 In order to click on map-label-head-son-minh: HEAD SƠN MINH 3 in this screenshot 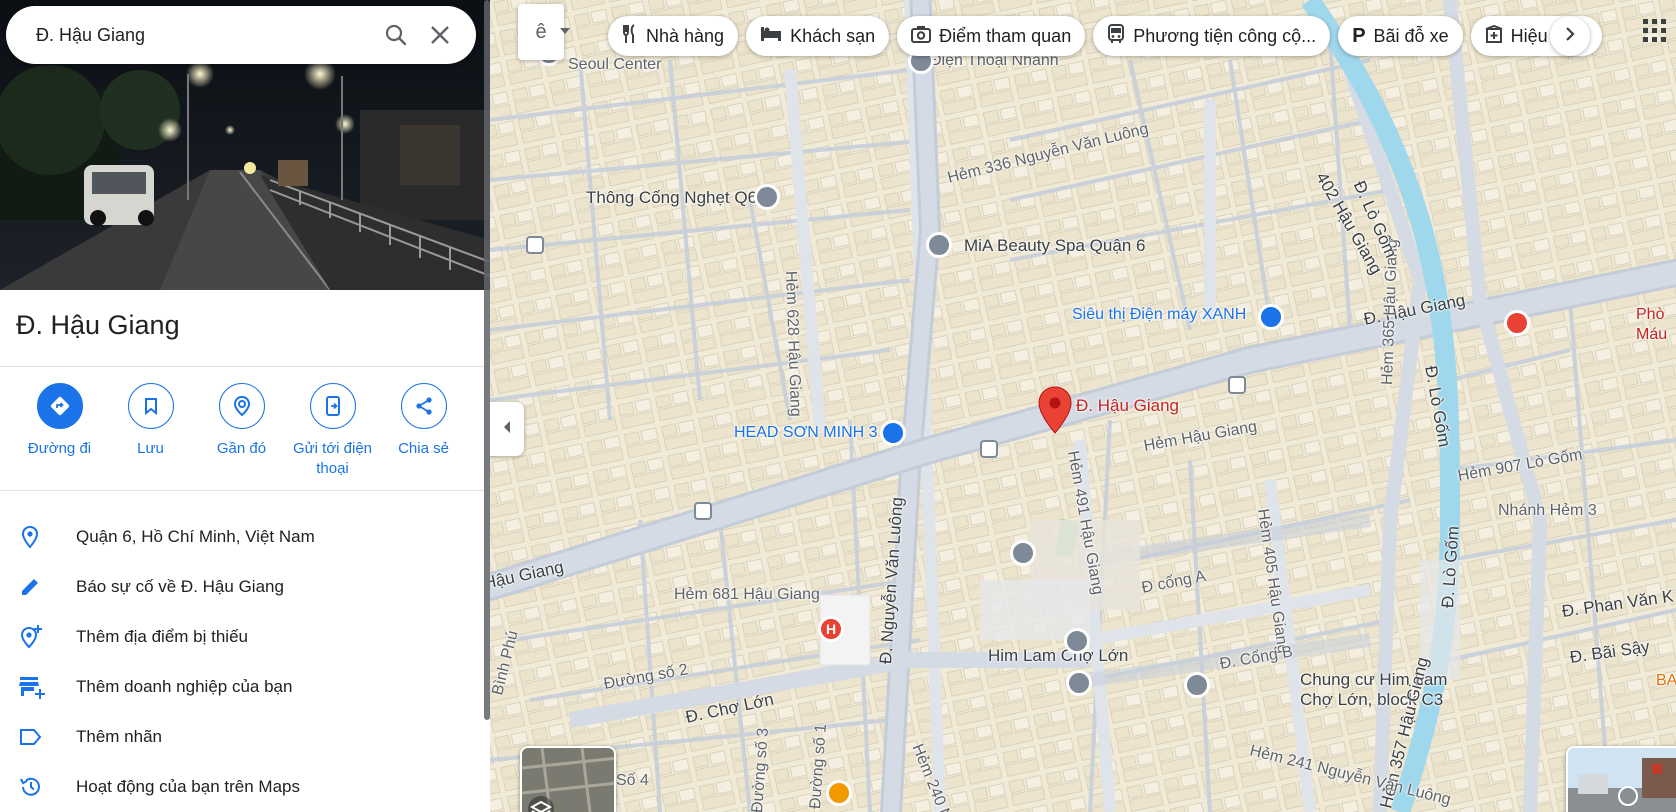, I will do `click(806, 433)`.